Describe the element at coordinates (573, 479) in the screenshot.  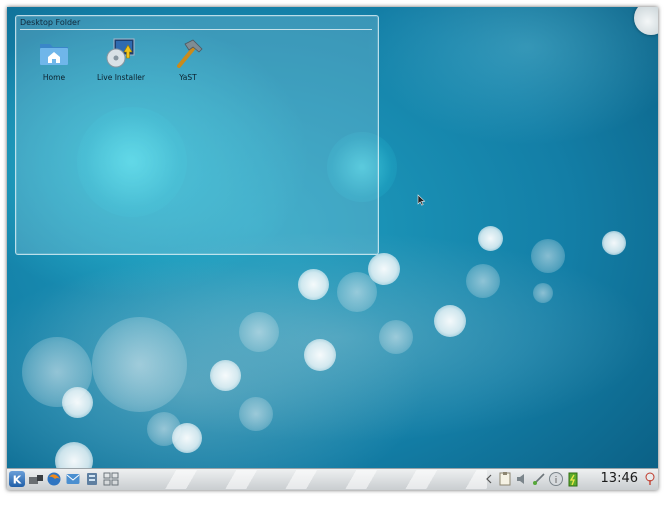
I see `battery-icon` at that location.